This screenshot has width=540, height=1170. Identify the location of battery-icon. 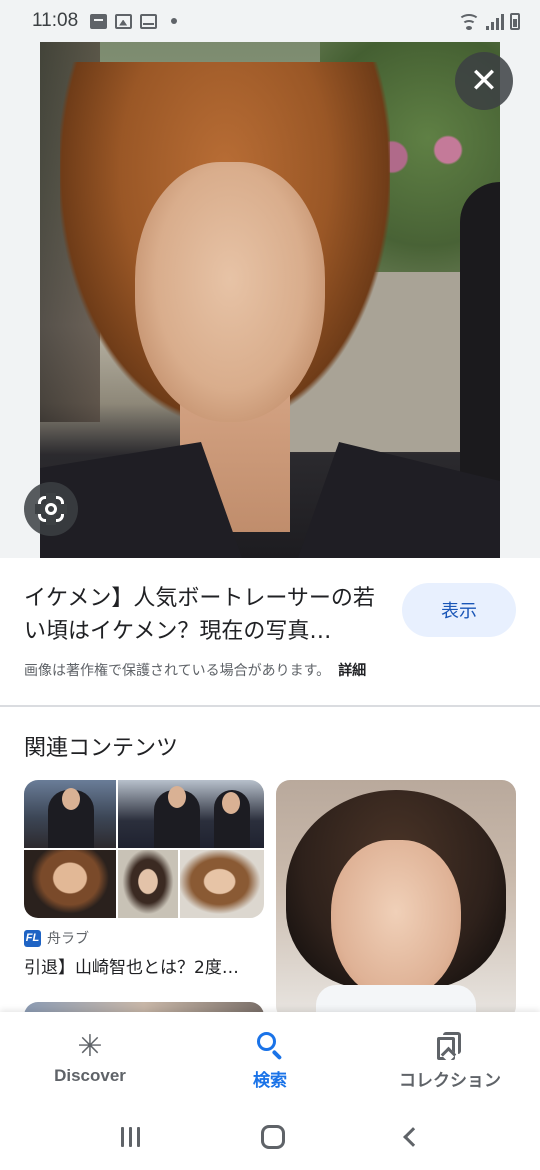
(515, 21).